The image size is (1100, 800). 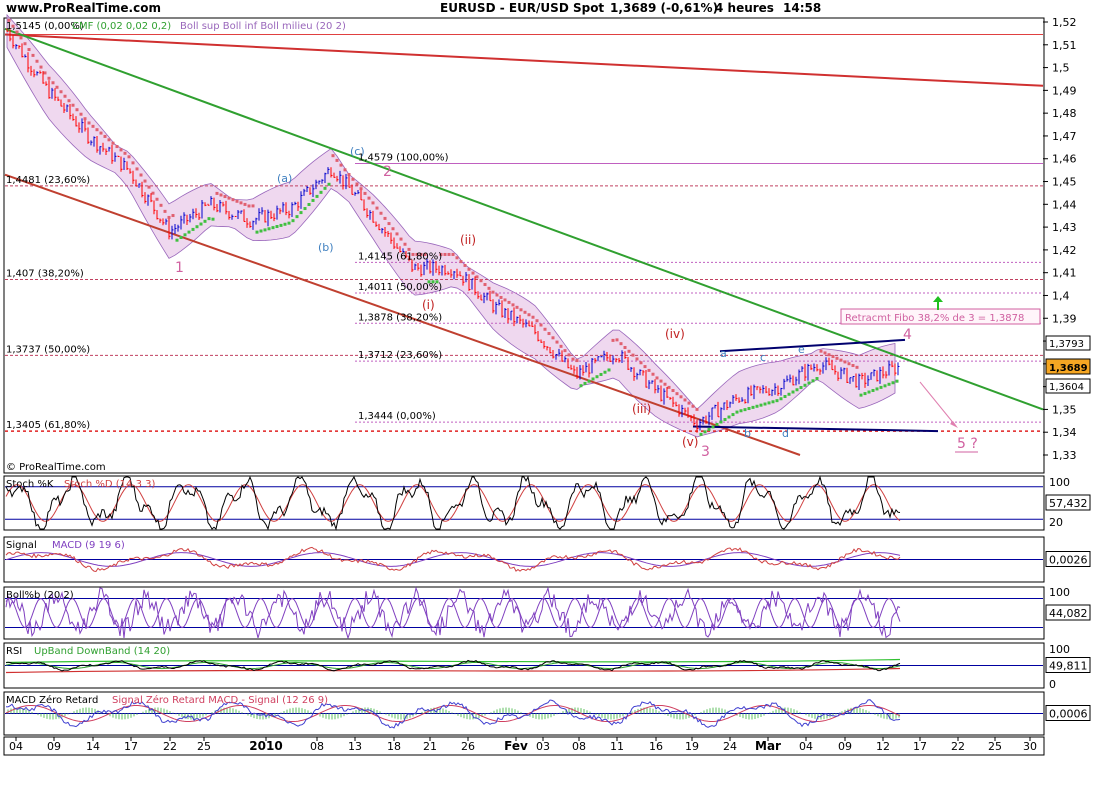 I want to click on fib-label-left: 1,3737 (50,00%), so click(x=48, y=349).